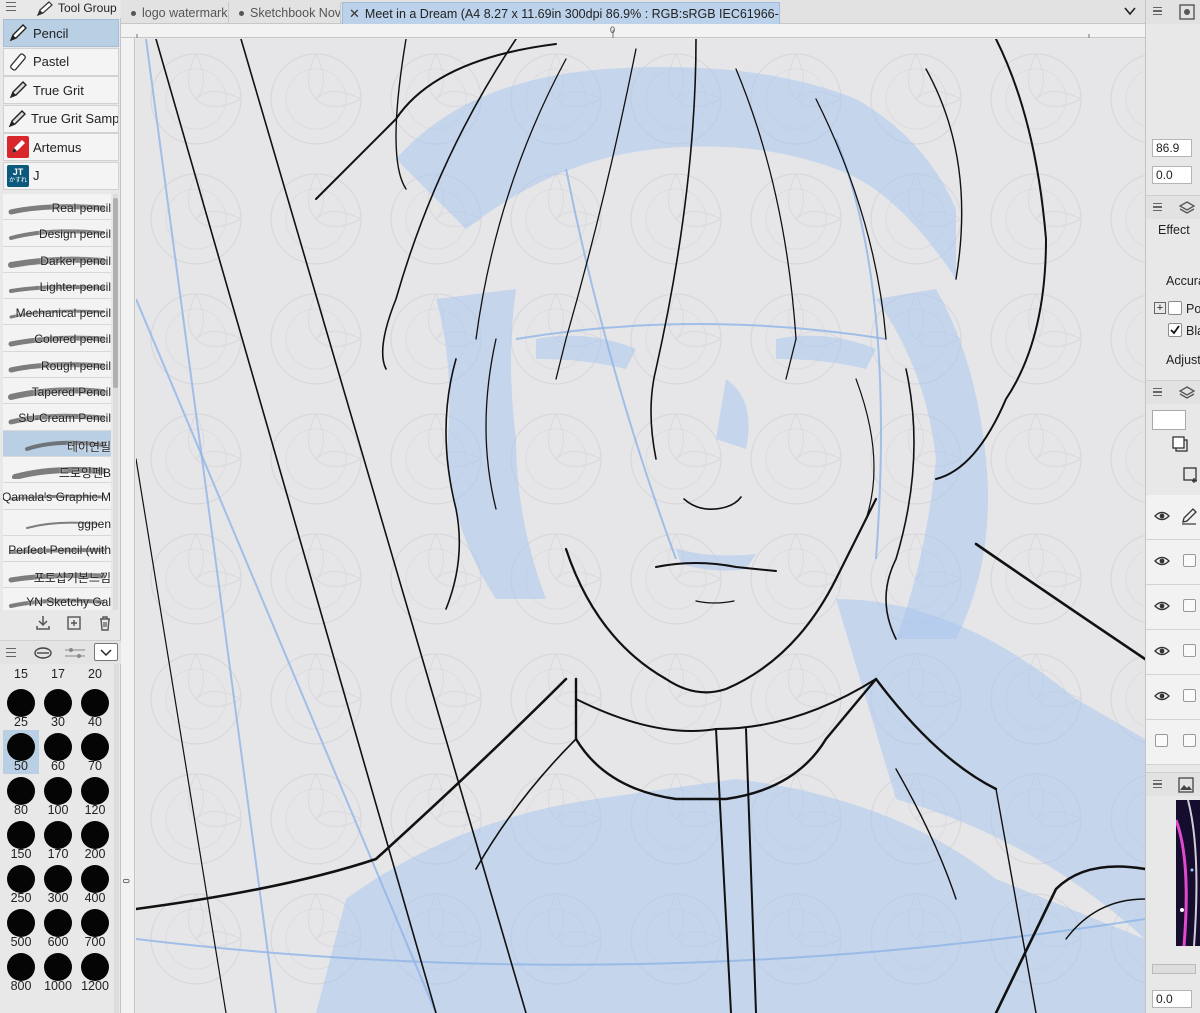 The width and height of the screenshot is (1200, 1013). Describe the element at coordinates (58, 674) in the screenshot. I see `size-cell-17: 17` at that location.